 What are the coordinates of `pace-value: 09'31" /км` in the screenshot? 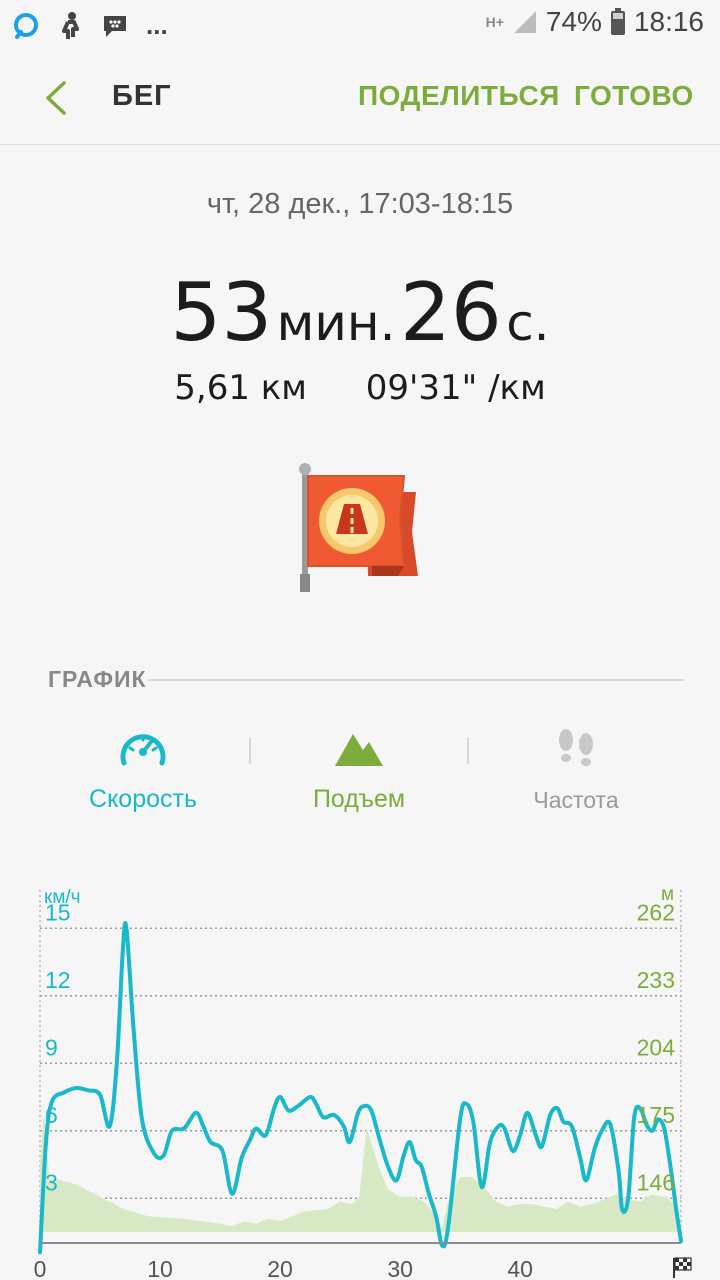 It's located at (455, 388).